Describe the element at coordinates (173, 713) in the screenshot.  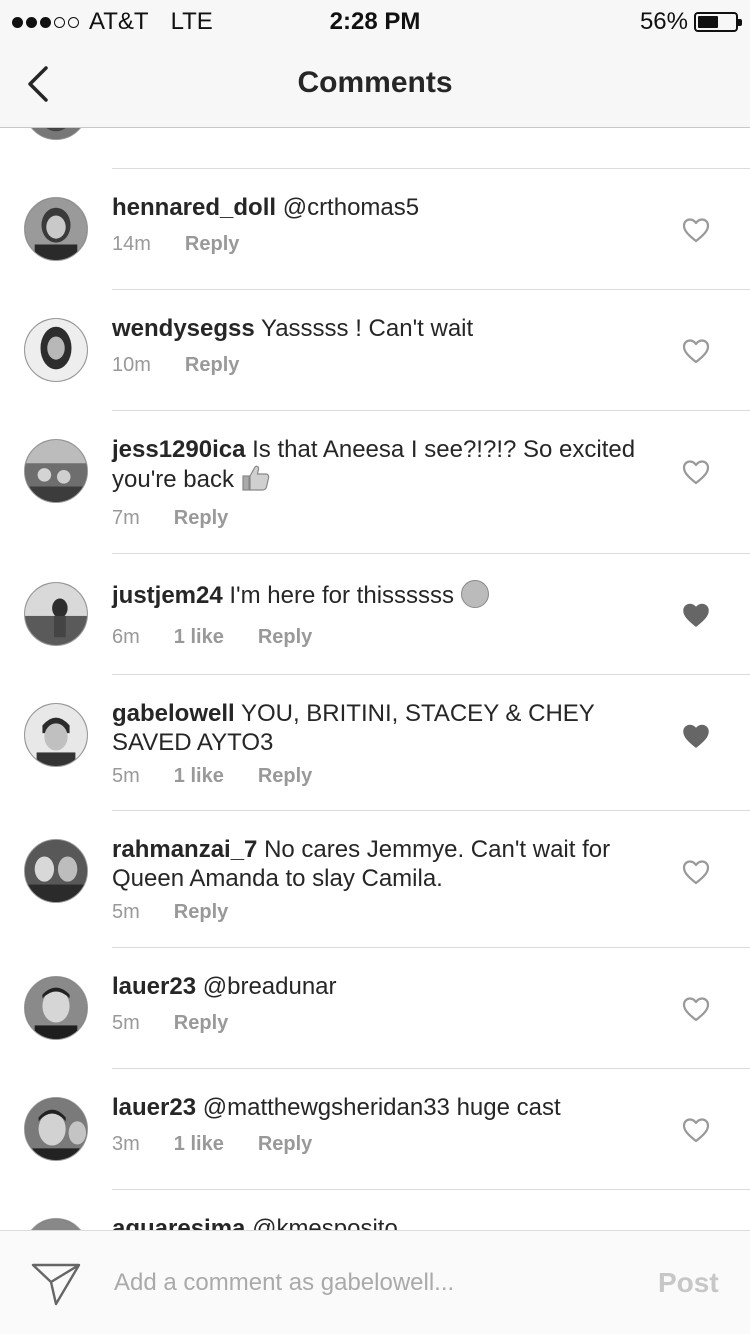
I see `comment-username: gabelowell` at that location.